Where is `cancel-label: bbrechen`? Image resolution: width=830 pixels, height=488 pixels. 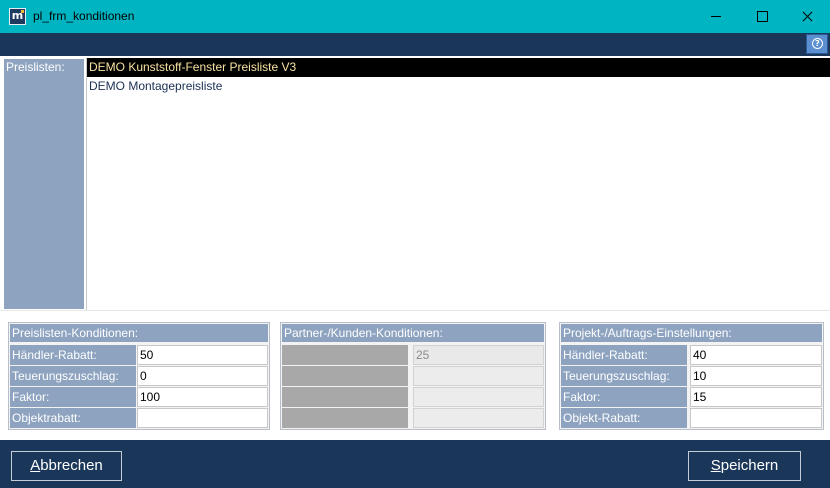
cancel-label: bbrechen is located at coordinates (71, 465).